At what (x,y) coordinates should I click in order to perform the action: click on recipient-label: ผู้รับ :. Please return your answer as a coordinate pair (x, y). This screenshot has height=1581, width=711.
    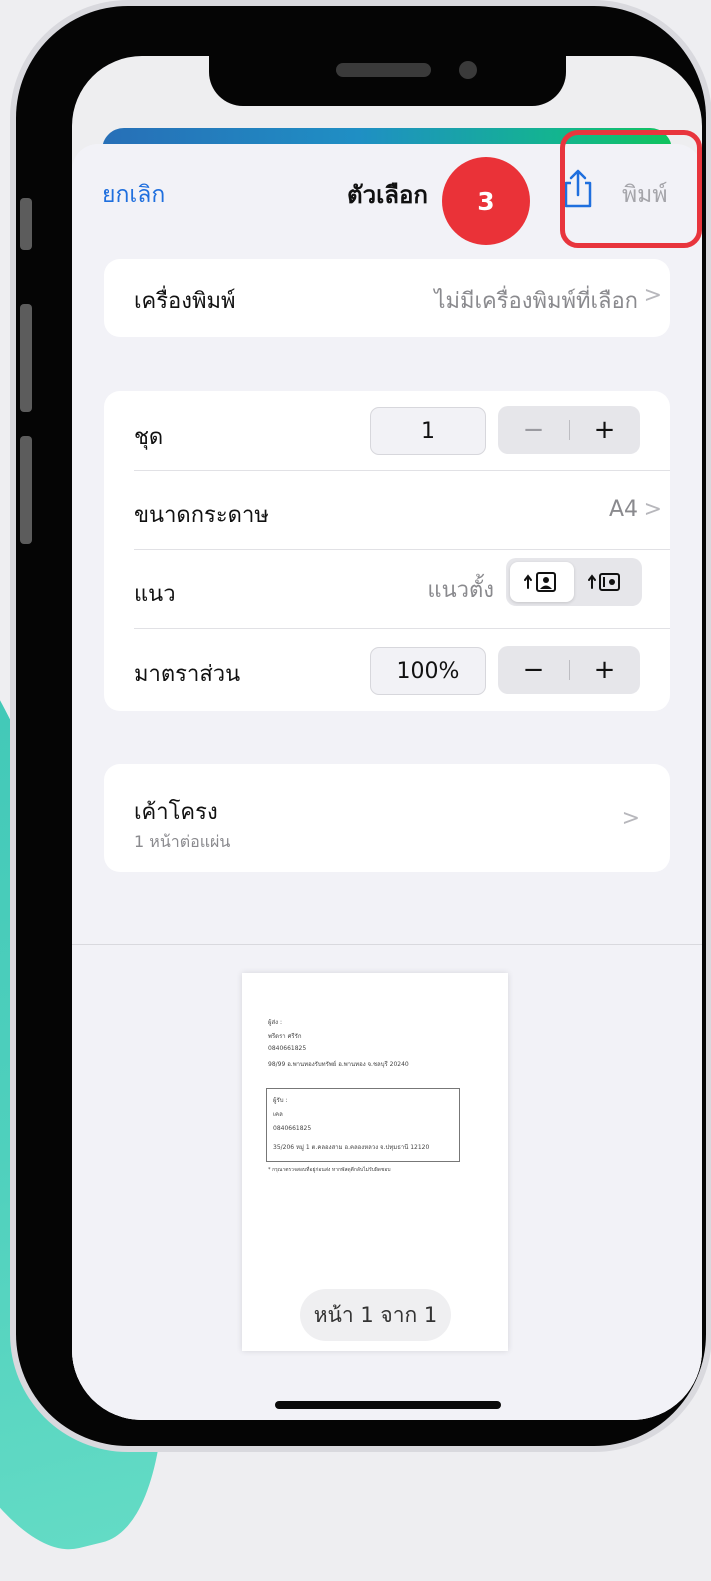
    Looking at the image, I should click on (280, 1100).